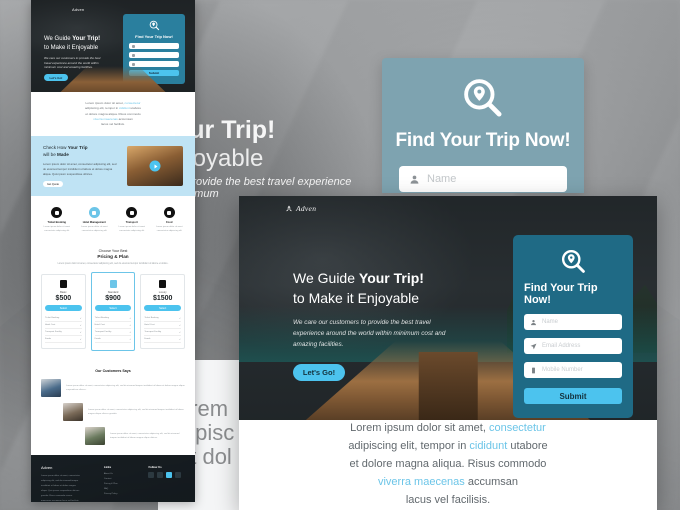 The height and width of the screenshot is (510, 680). I want to click on card-body-l2c: utabore, so click(527, 446).